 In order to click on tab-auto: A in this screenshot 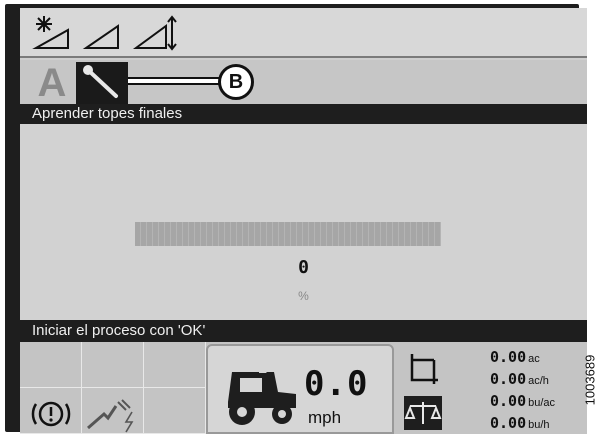, I will do `click(52, 83)`.